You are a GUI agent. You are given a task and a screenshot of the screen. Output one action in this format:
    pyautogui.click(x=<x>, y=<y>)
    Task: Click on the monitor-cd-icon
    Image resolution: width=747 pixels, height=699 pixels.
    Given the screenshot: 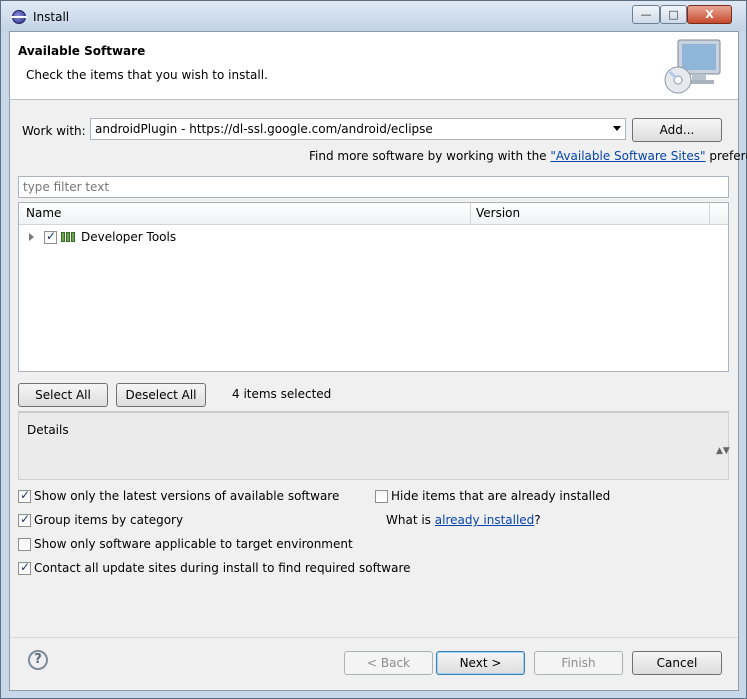 What is the action you would take?
    pyautogui.click(x=692, y=66)
    